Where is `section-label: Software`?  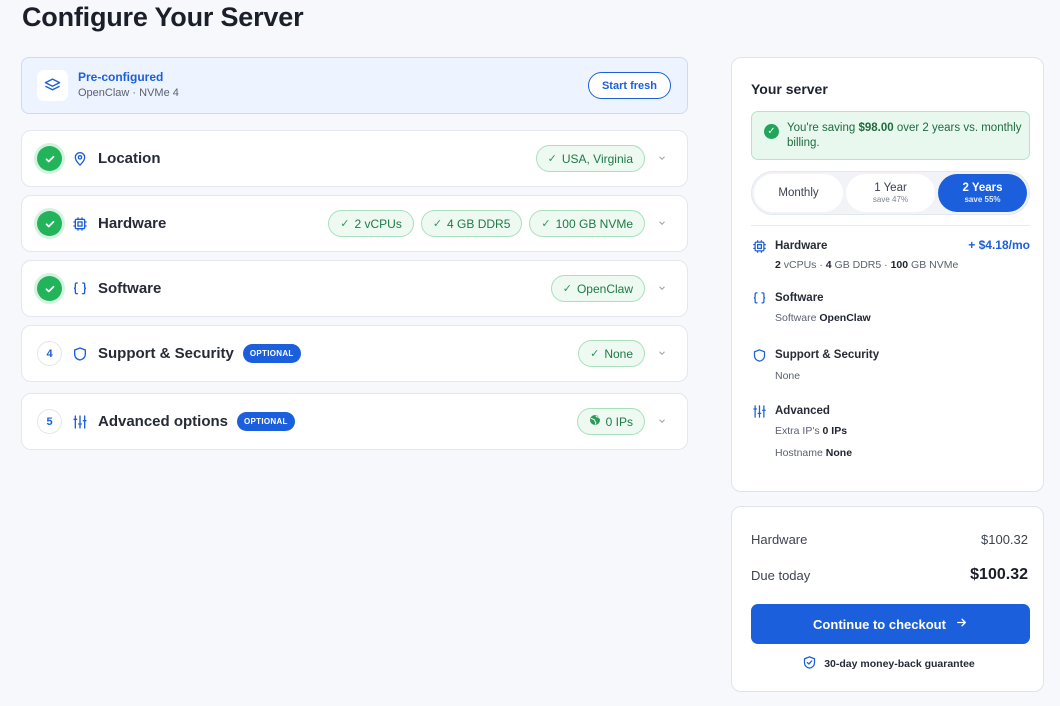 section-label: Software is located at coordinates (130, 288).